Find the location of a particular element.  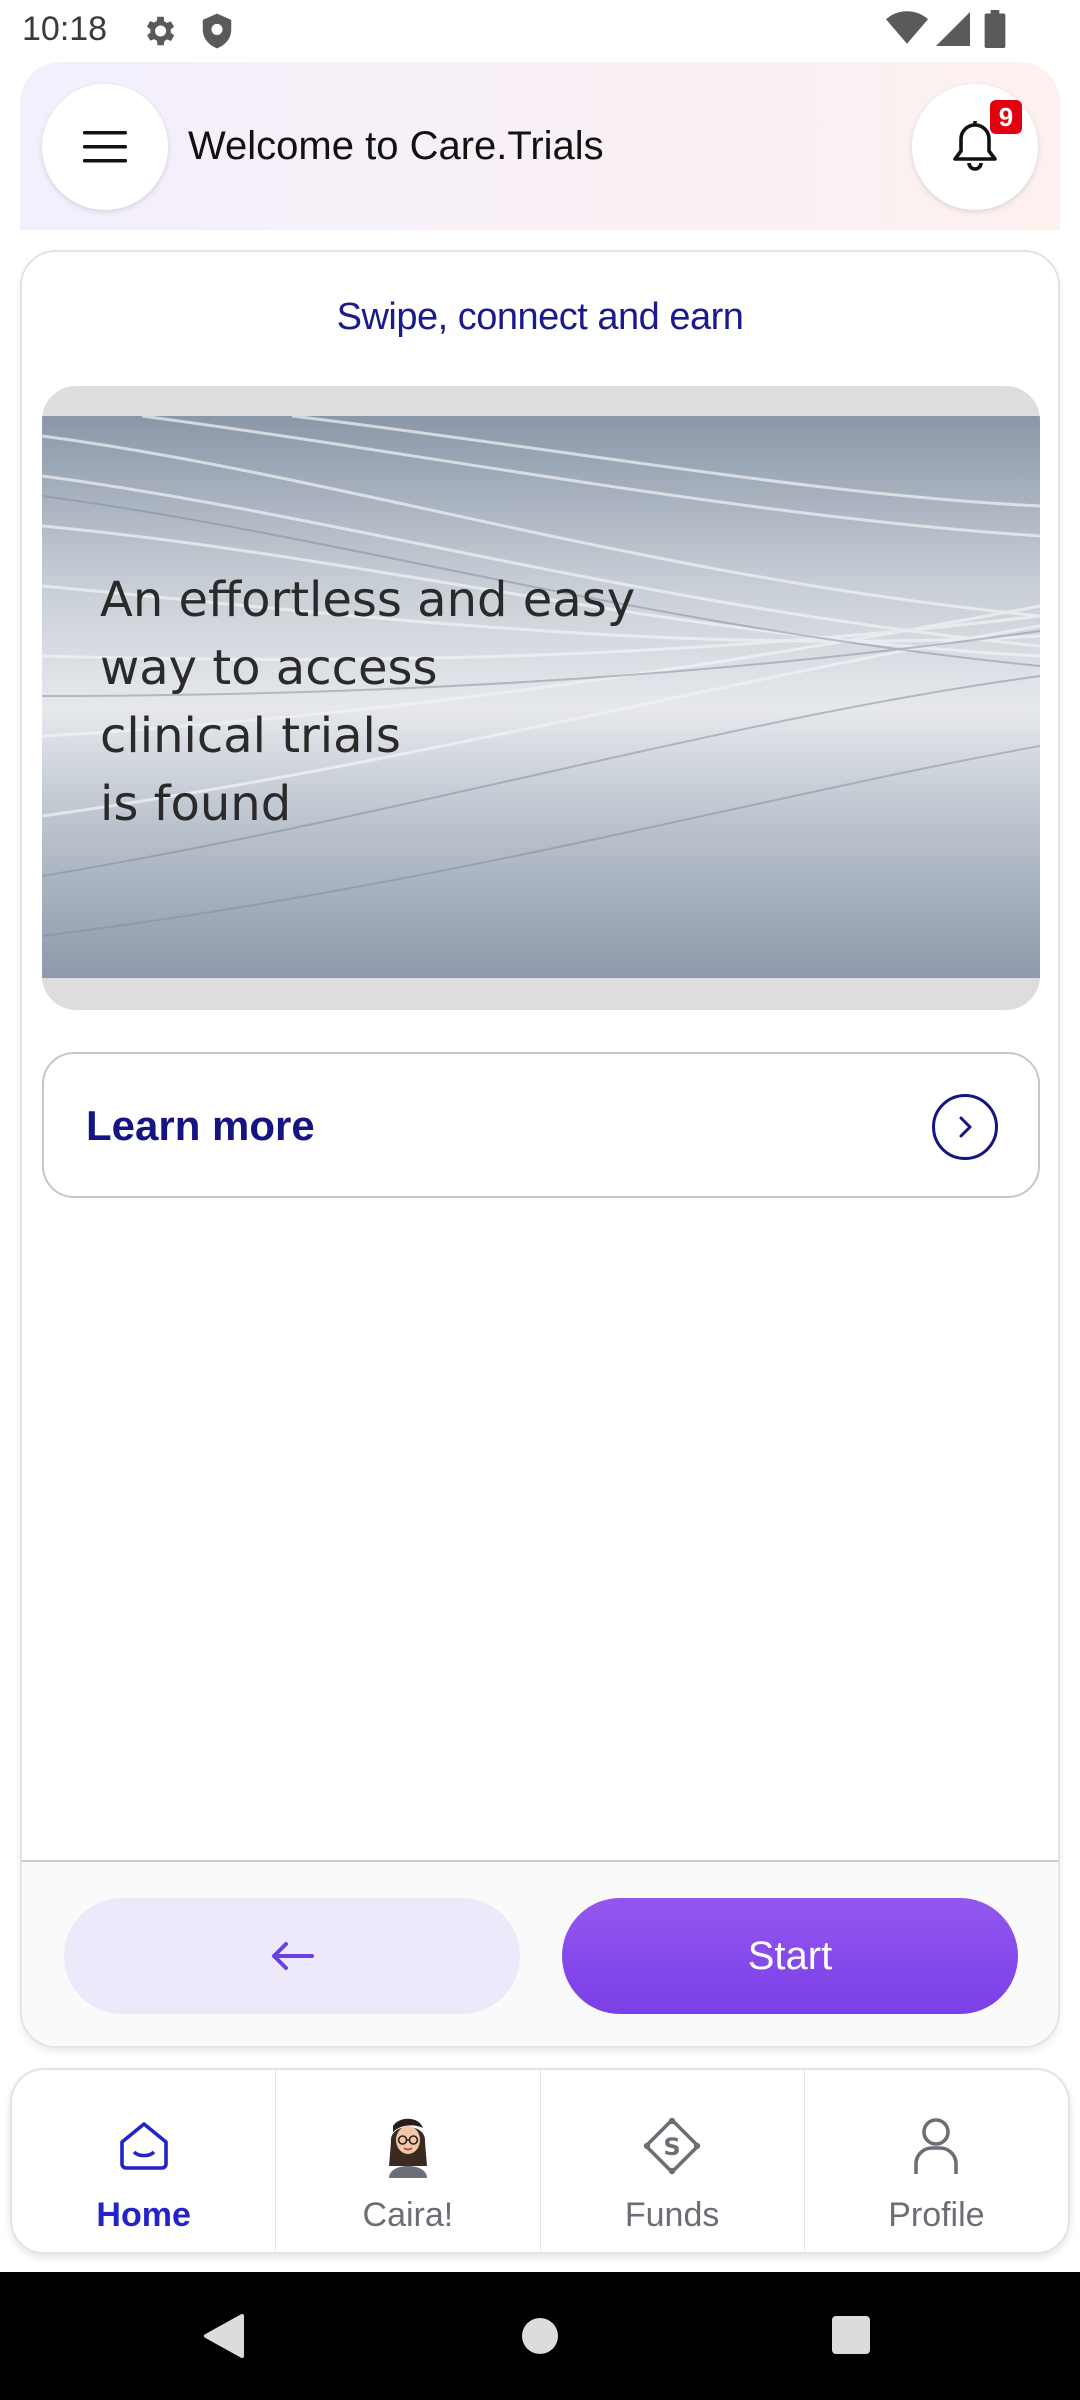

learn-more-label: Learn more is located at coordinates (200, 1125).